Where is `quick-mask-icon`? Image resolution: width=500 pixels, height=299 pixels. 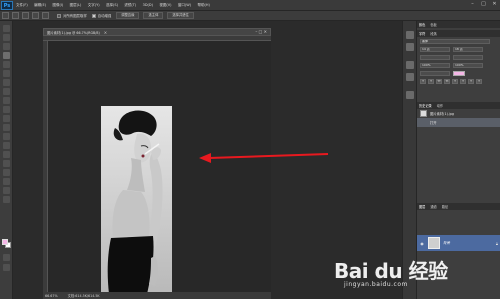
quick-mask-icon is located at coordinates (6, 257).